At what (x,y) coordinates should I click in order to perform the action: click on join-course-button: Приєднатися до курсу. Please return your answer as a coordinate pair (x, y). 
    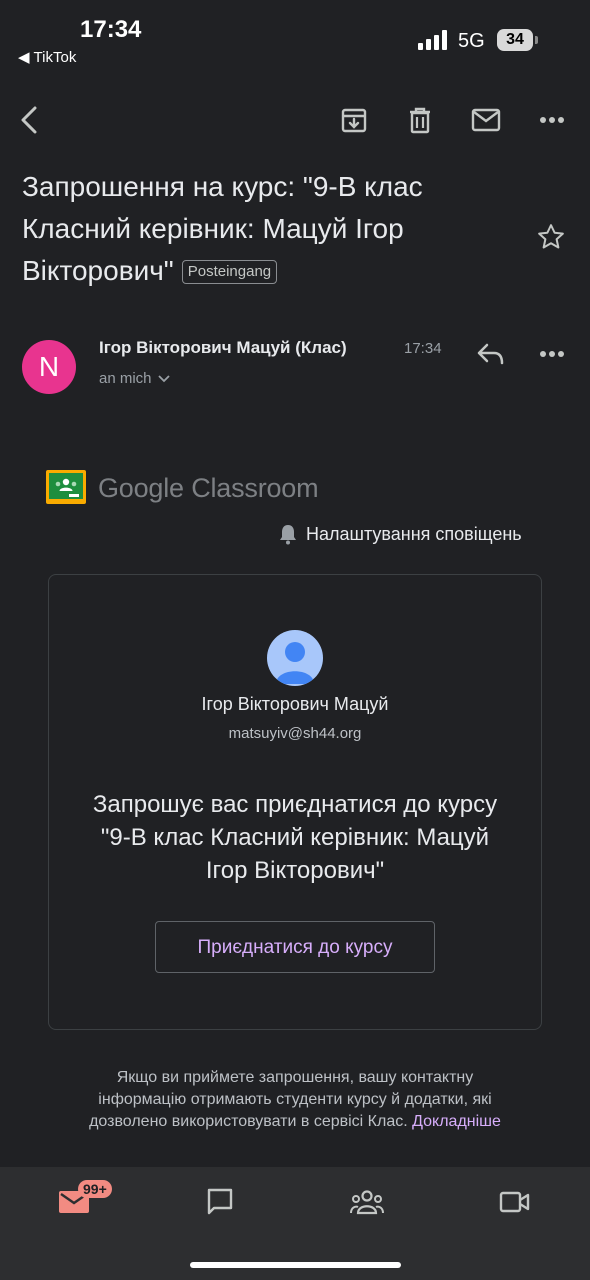
    Looking at the image, I should click on (295, 947).